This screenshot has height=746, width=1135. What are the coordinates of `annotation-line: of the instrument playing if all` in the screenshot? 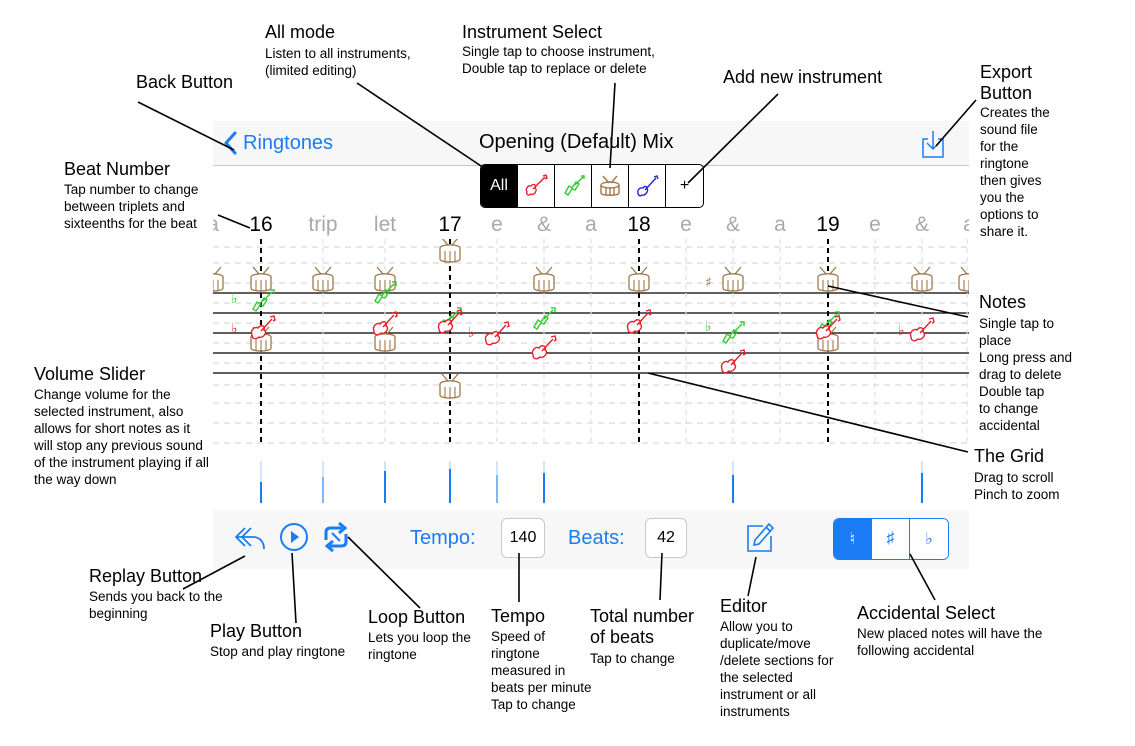 It's located at (121, 462).